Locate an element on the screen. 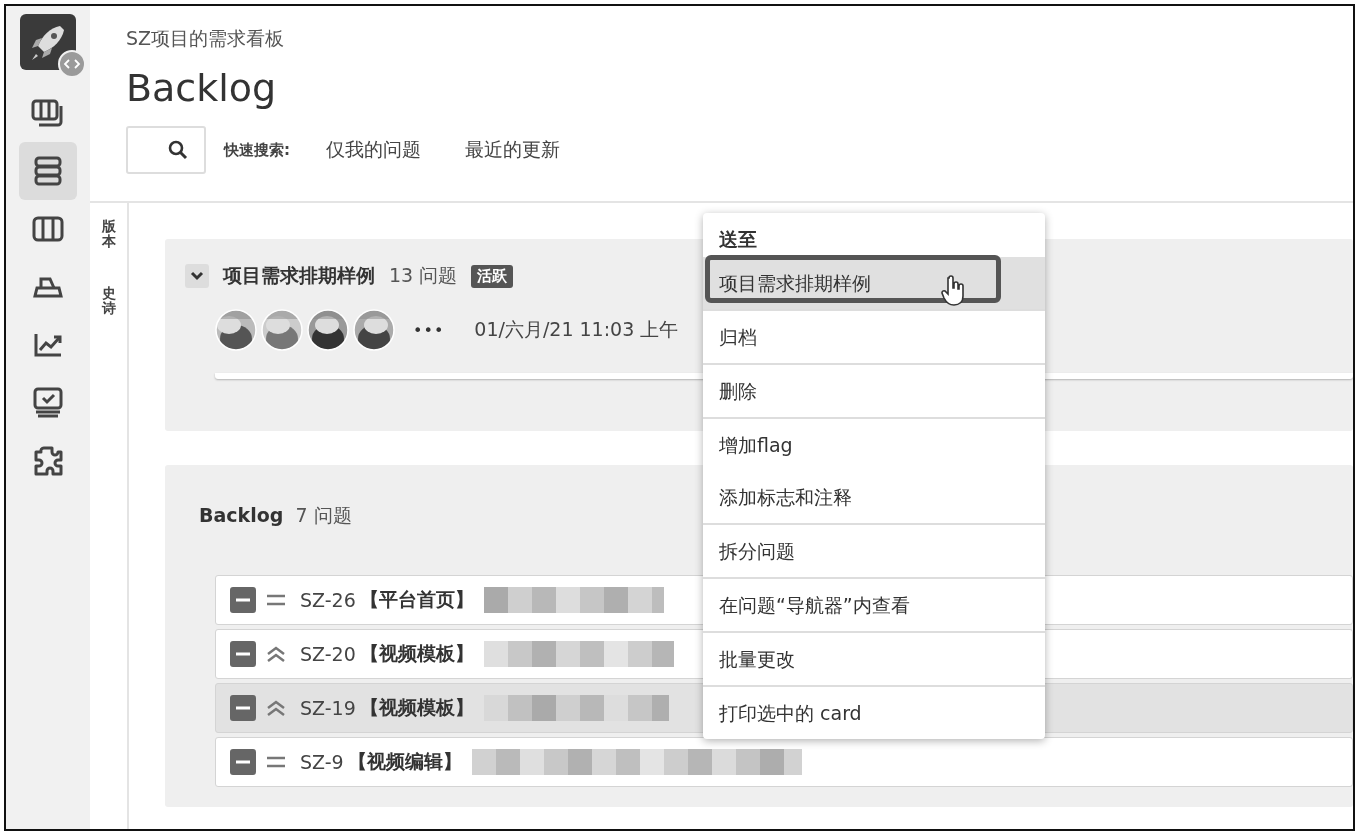 The width and height of the screenshot is (1359, 835). status-badge: 活跃 is located at coordinates (492, 276).